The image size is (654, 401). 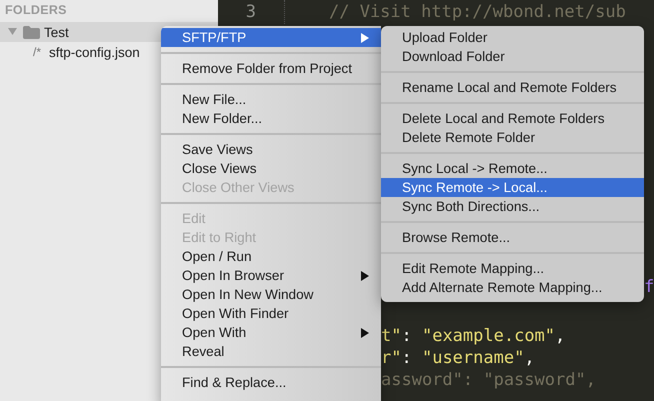 What do you see at coordinates (271, 37) in the screenshot?
I see `menu-item: SFTP/FTP` at bounding box center [271, 37].